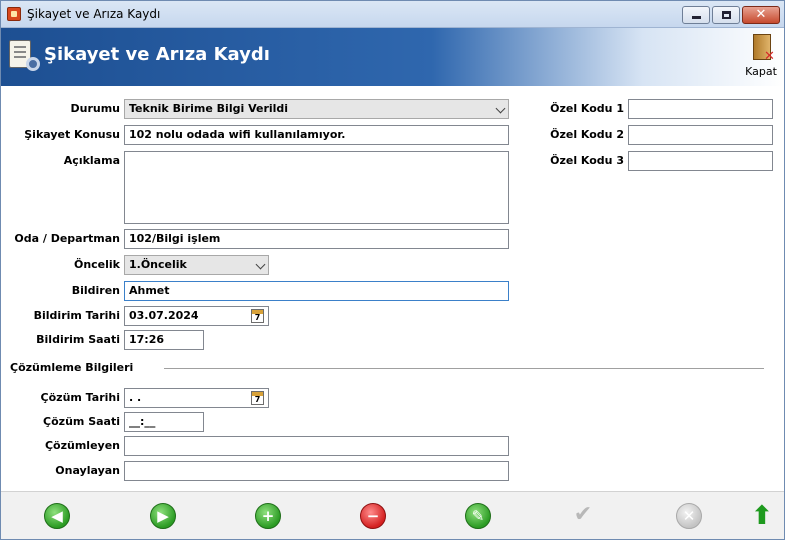 Image resolution: width=785 pixels, height=540 pixels. Describe the element at coordinates (316, 291) in the screenshot. I see `reporter-input: Ahmet` at that location.